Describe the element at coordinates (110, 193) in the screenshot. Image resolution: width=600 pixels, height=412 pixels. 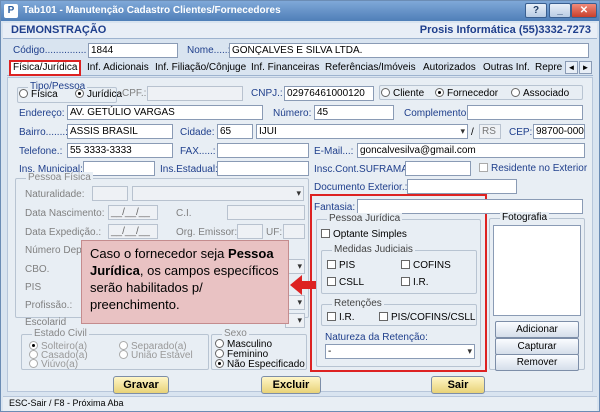
I see `naturalidade-code-field` at that location.